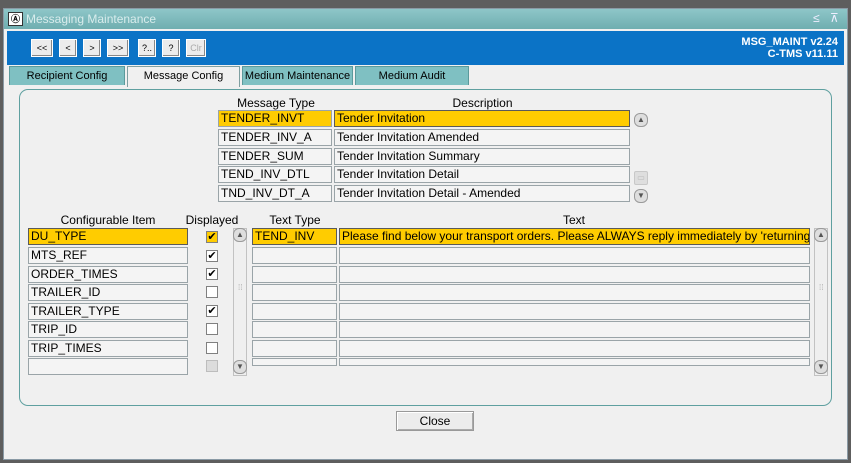  Describe the element at coordinates (42, 48) in the screenshot. I see `first-record-button: <<` at that location.